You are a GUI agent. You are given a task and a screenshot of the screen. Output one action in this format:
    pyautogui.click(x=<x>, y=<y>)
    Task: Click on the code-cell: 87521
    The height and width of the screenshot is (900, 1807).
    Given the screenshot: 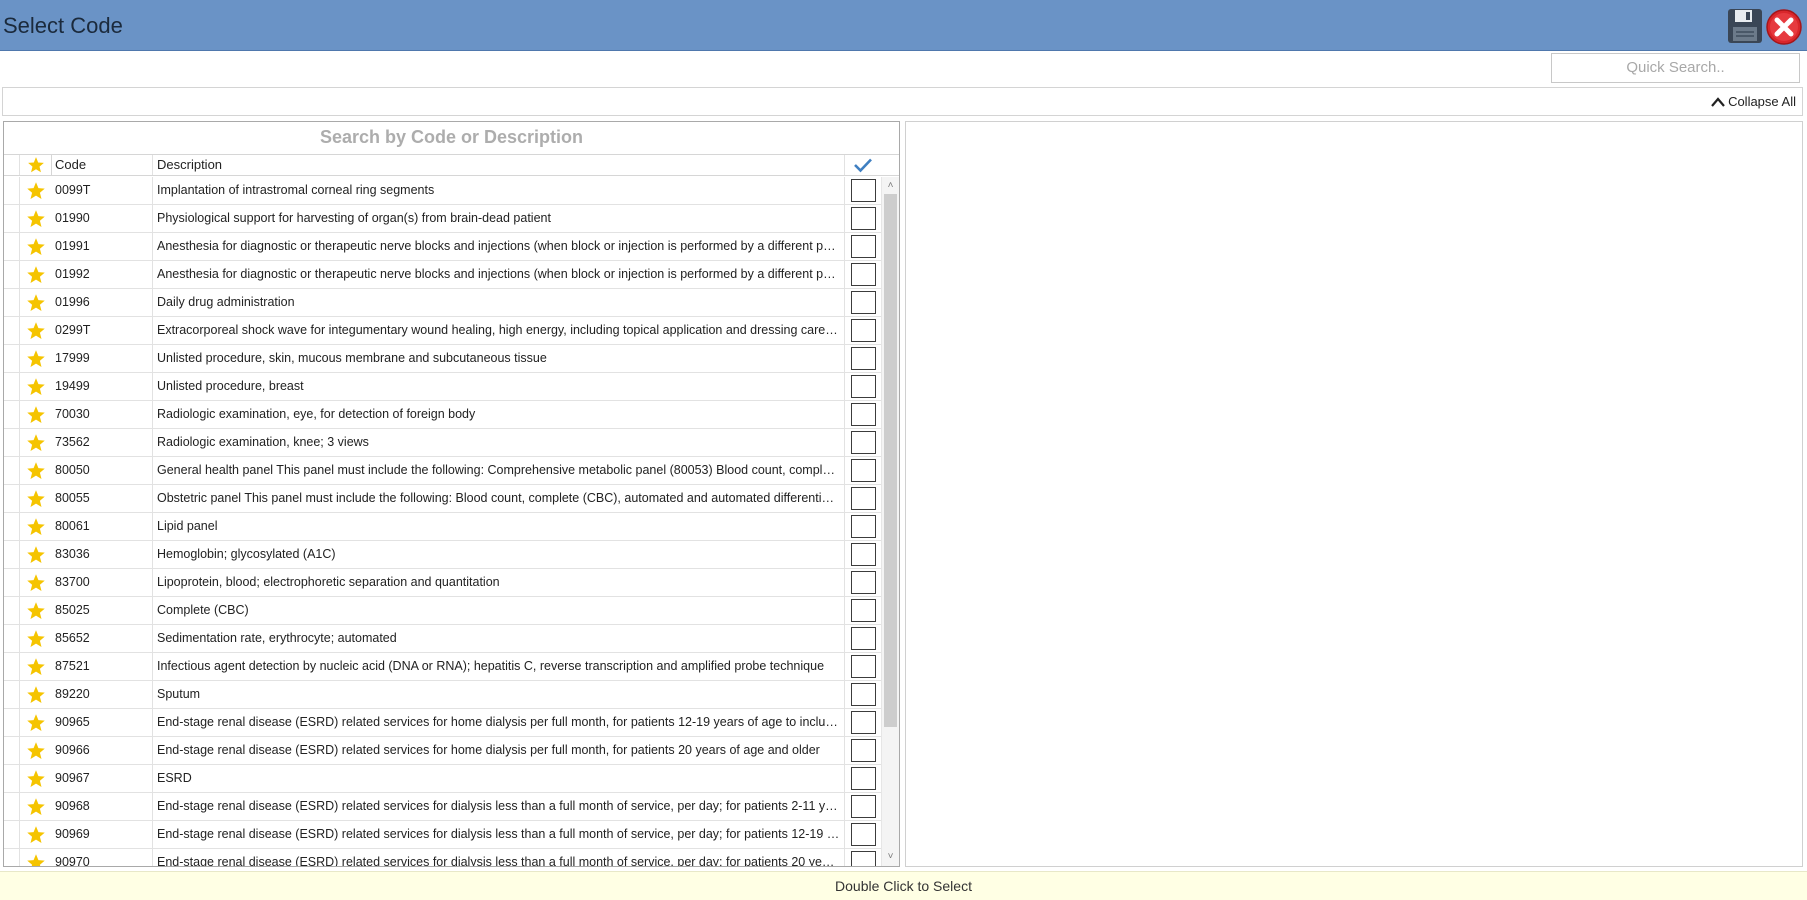 What is the action you would take?
    pyautogui.click(x=102, y=666)
    